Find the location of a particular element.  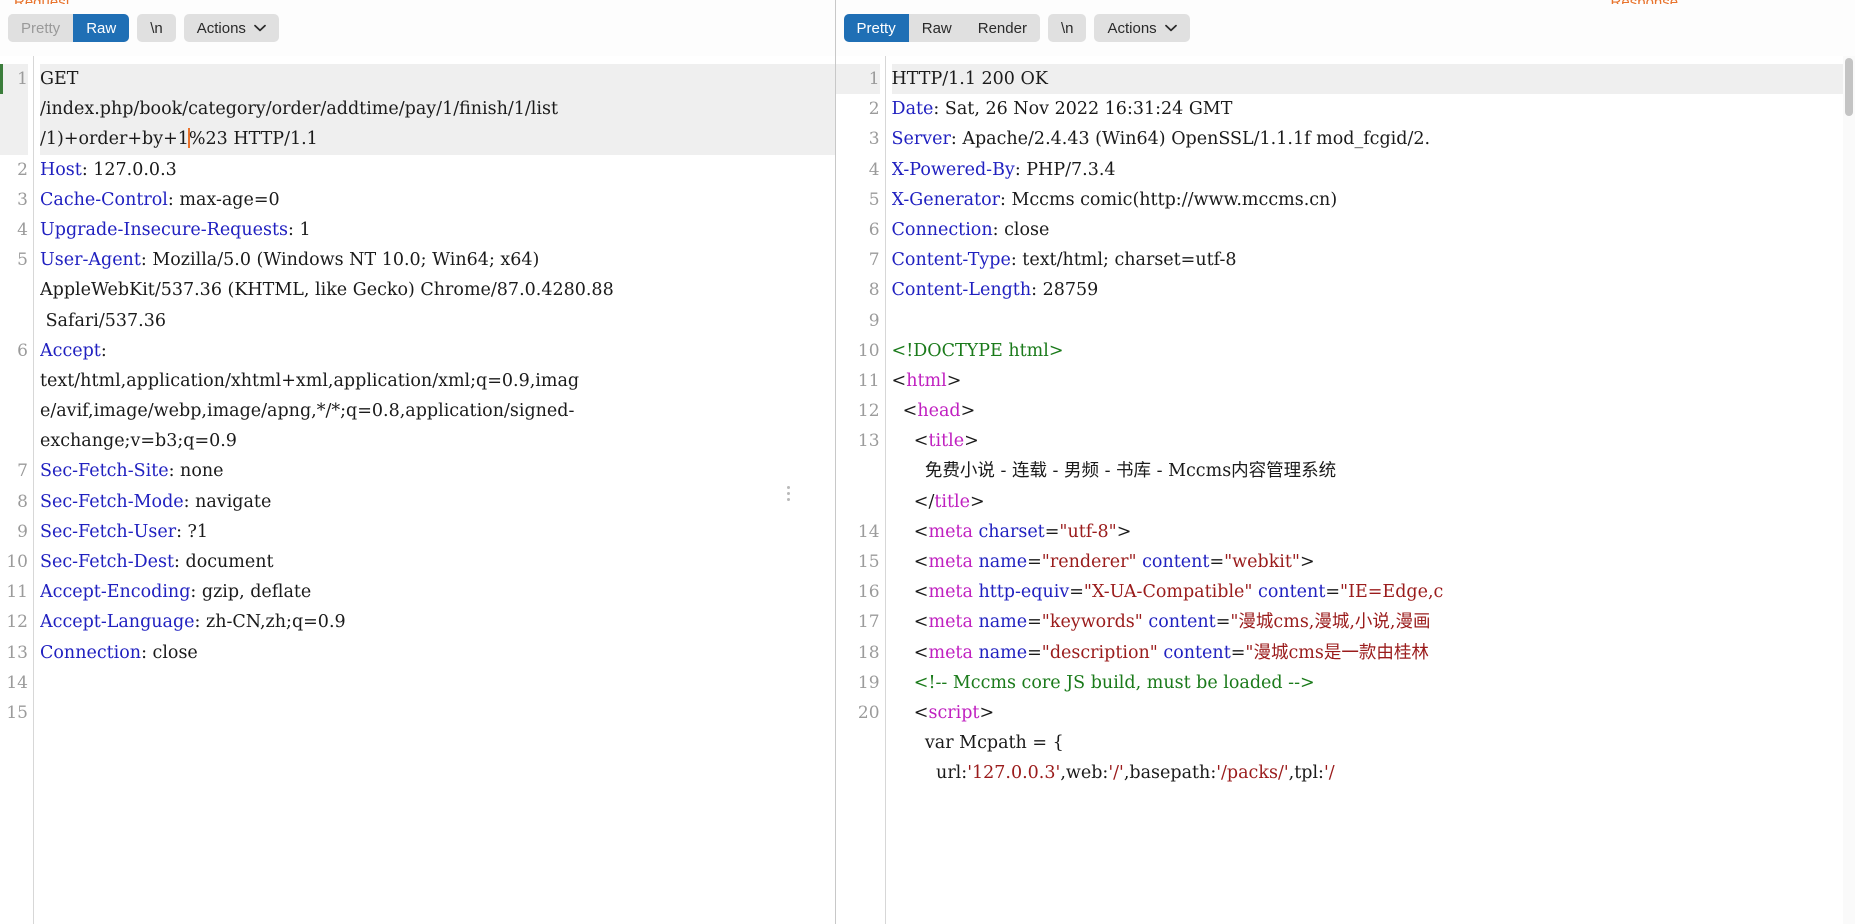

response-actions-button: Actions is located at coordinates (1142, 28).